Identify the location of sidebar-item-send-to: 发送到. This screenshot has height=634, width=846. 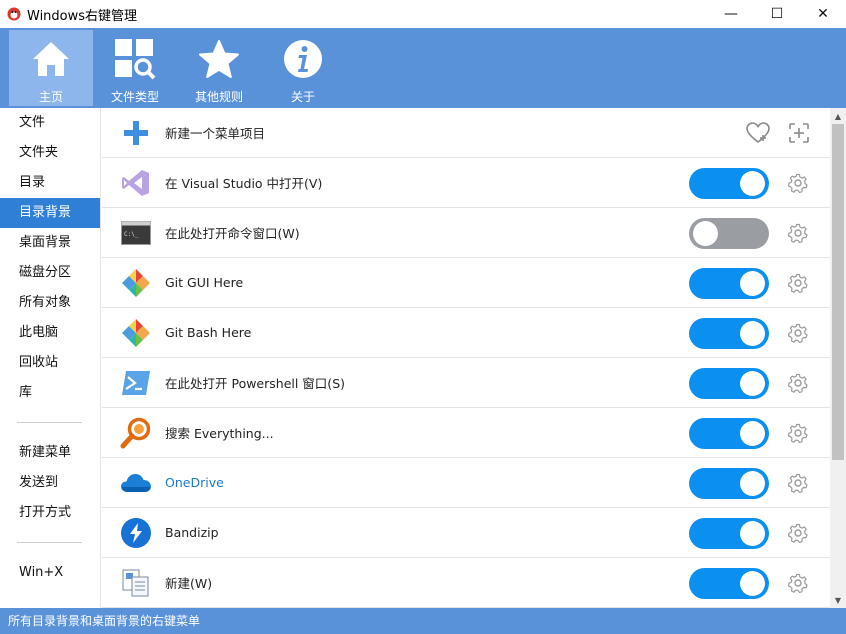
(50, 483).